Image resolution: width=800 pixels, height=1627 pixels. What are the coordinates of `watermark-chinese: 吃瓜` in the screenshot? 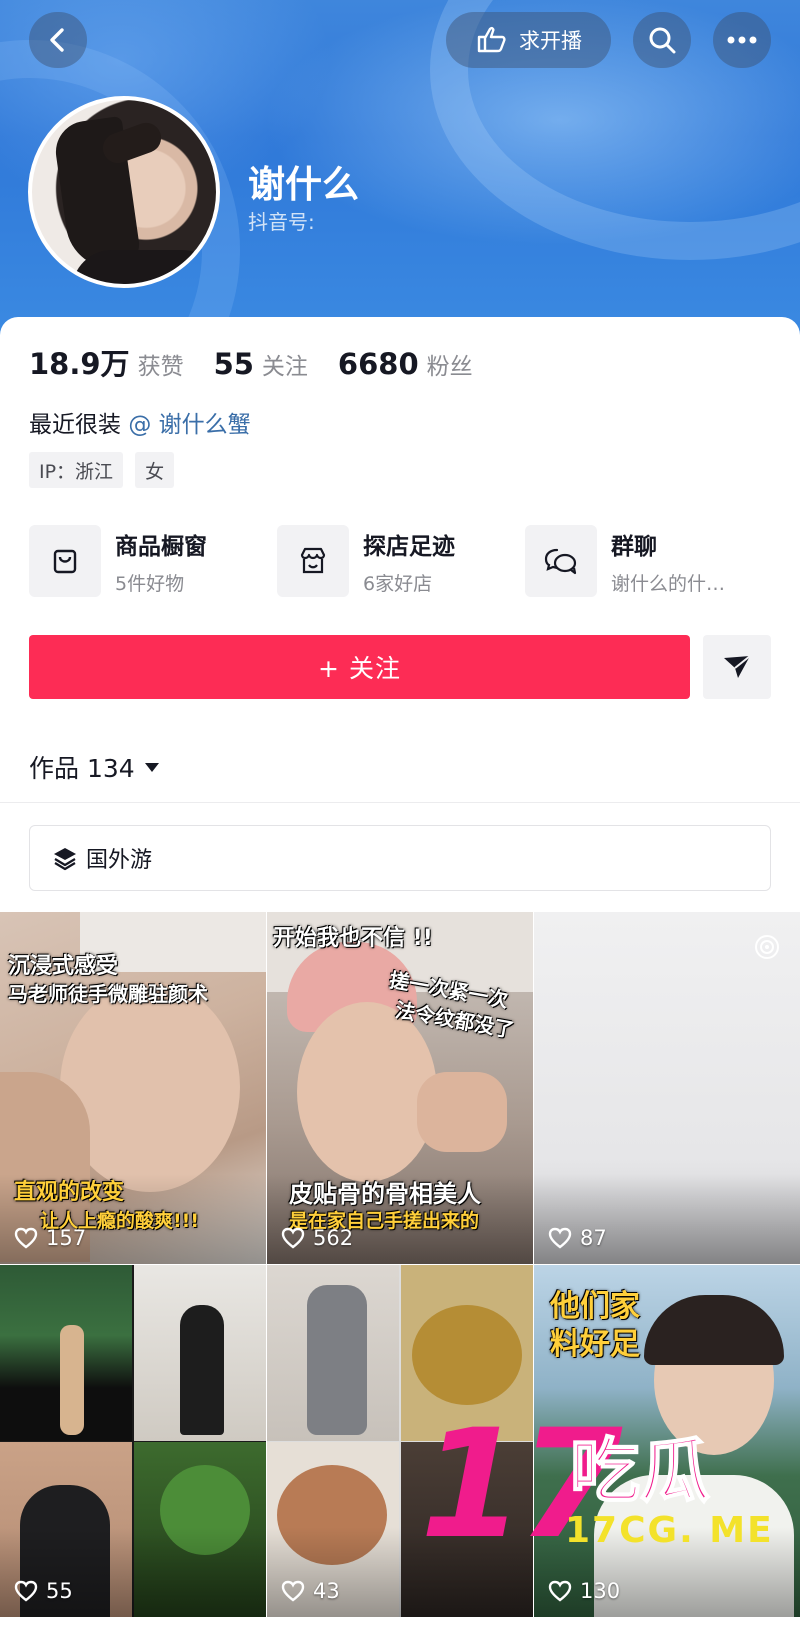 It's located at (640, 1471).